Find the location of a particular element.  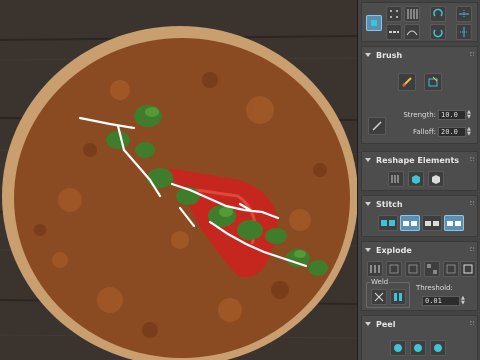

weld-all-button is located at coordinates (398, 297).